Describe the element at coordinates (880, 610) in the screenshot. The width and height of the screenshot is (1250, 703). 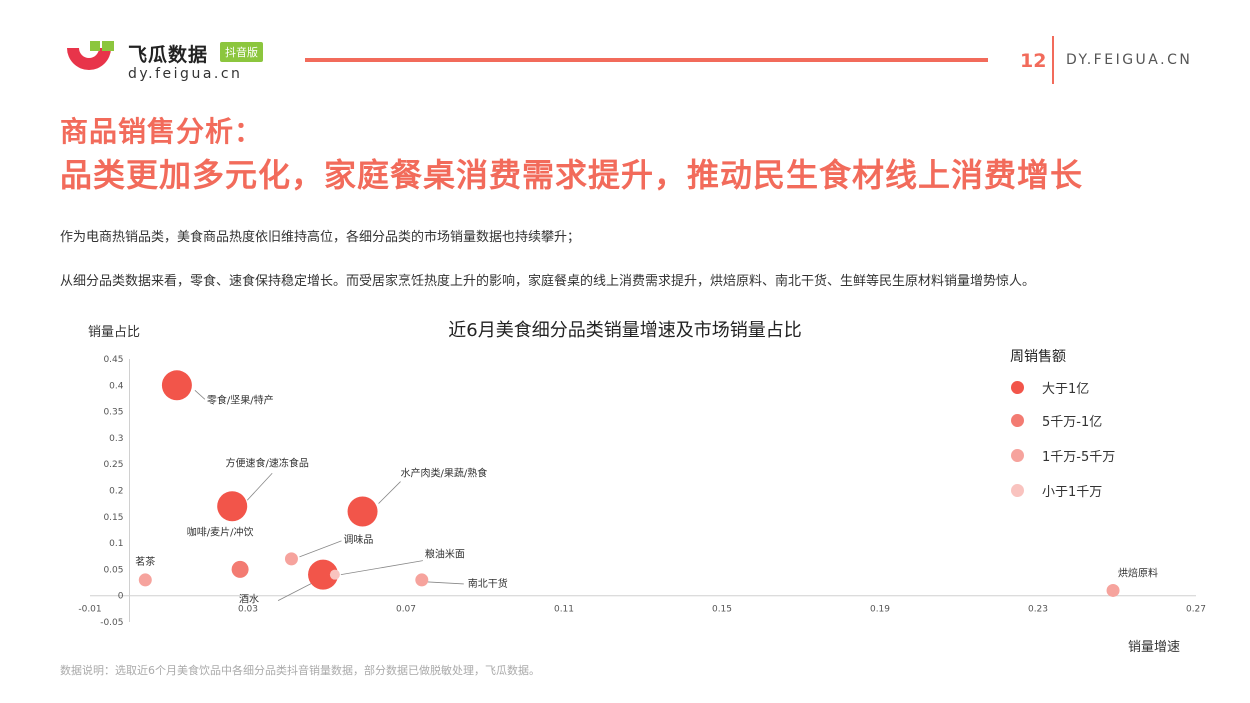
I see `x-tick-label: 0.19` at that location.